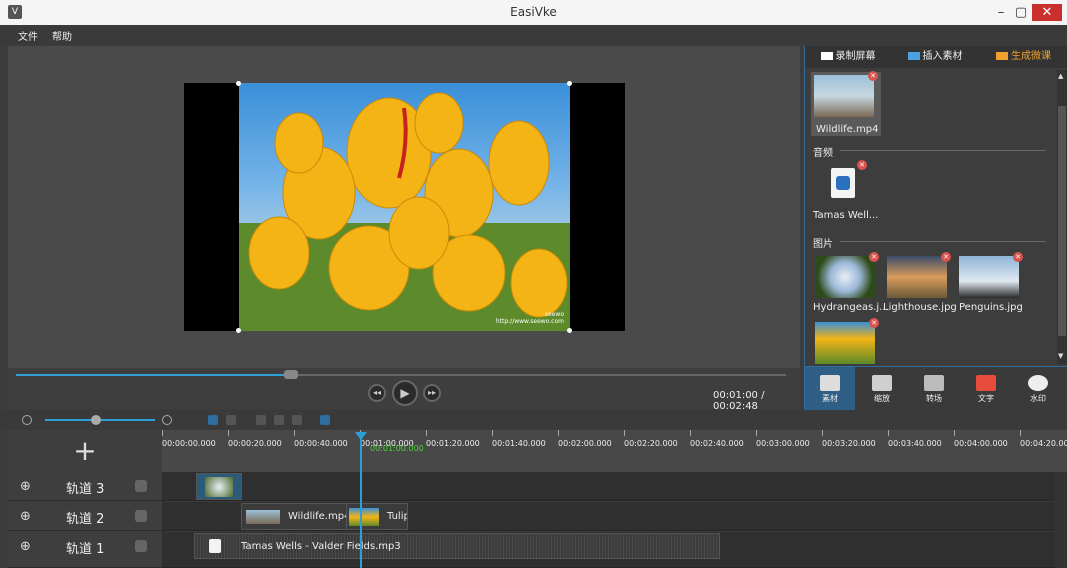 The image size is (1067, 568). I want to click on progress-fill, so click(153, 375).